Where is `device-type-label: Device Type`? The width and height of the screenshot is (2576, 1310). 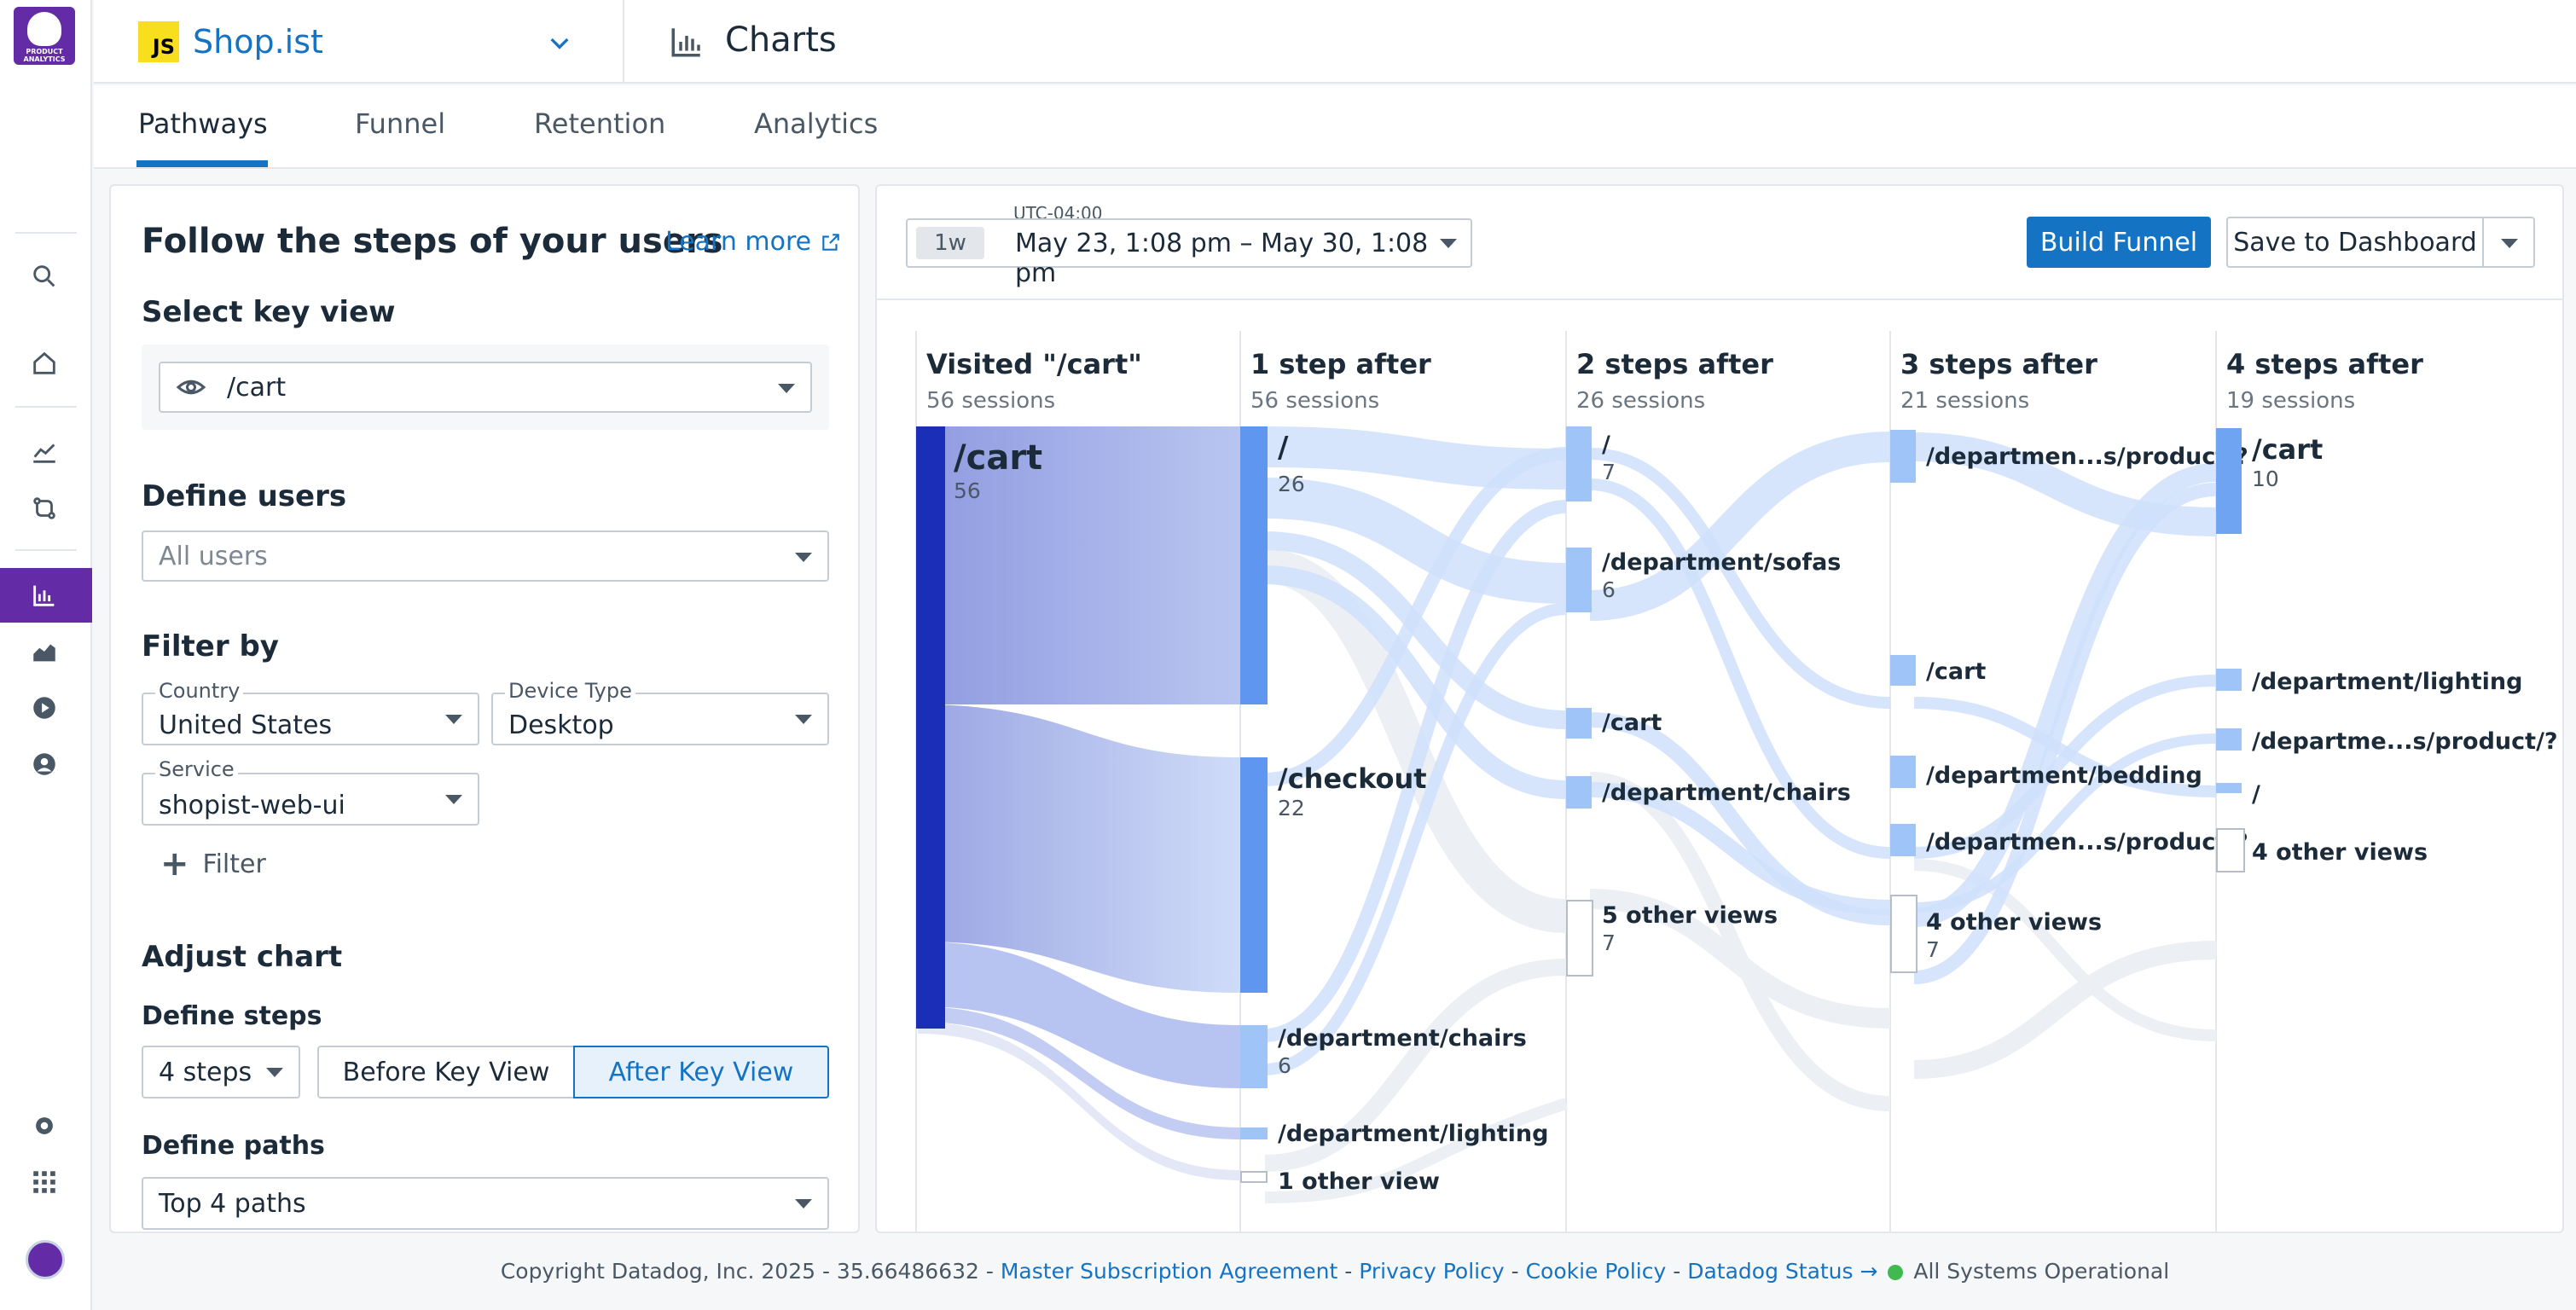
device-type-label: Device Type is located at coordinates (570, 691).